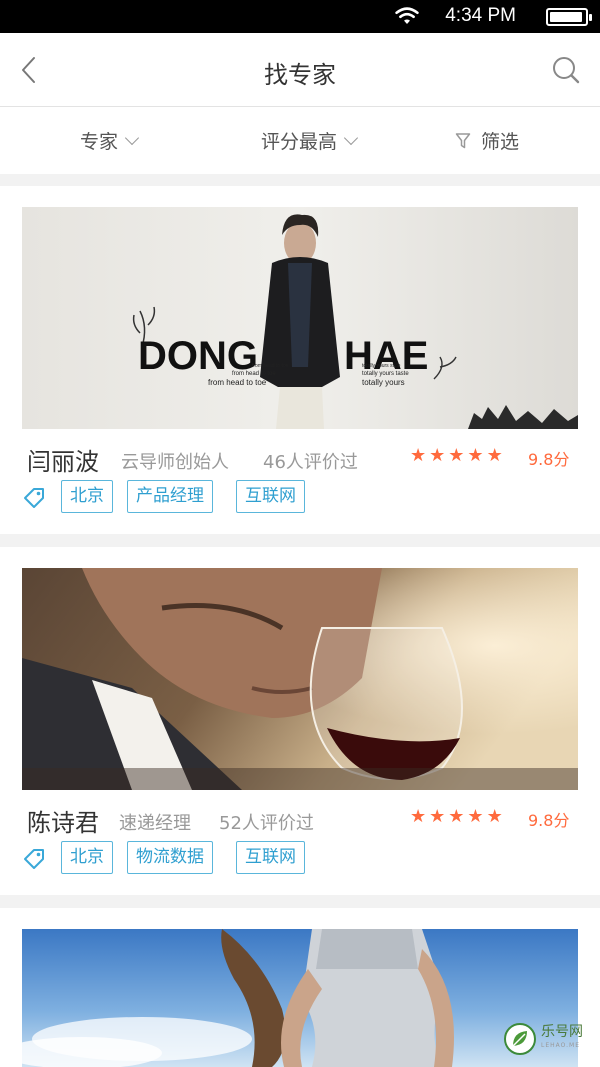 The image size is (600, 1067). What do you see at coordinates (300, 16) in the screenshot?
I see `status-bar: 4:34 PM` at bounding box center [300, 16].